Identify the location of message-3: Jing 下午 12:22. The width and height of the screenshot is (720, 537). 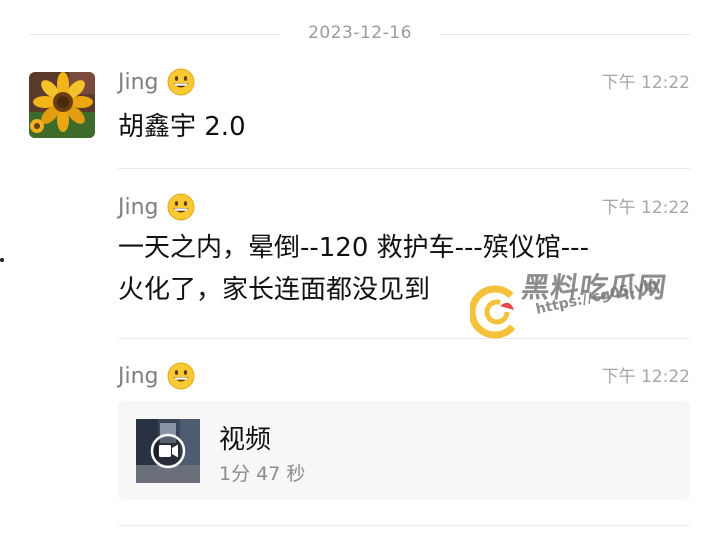
(404, 382).